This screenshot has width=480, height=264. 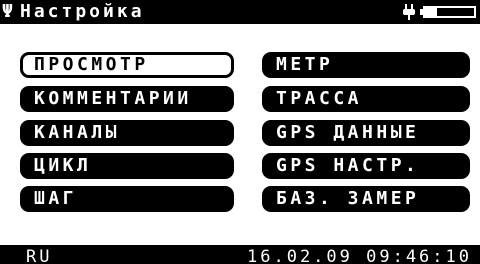 What do you see at coordinates (366, 99) in the screenshot?
I see `menu-button-route: ТРАССА` at bounding box center [366, 99].